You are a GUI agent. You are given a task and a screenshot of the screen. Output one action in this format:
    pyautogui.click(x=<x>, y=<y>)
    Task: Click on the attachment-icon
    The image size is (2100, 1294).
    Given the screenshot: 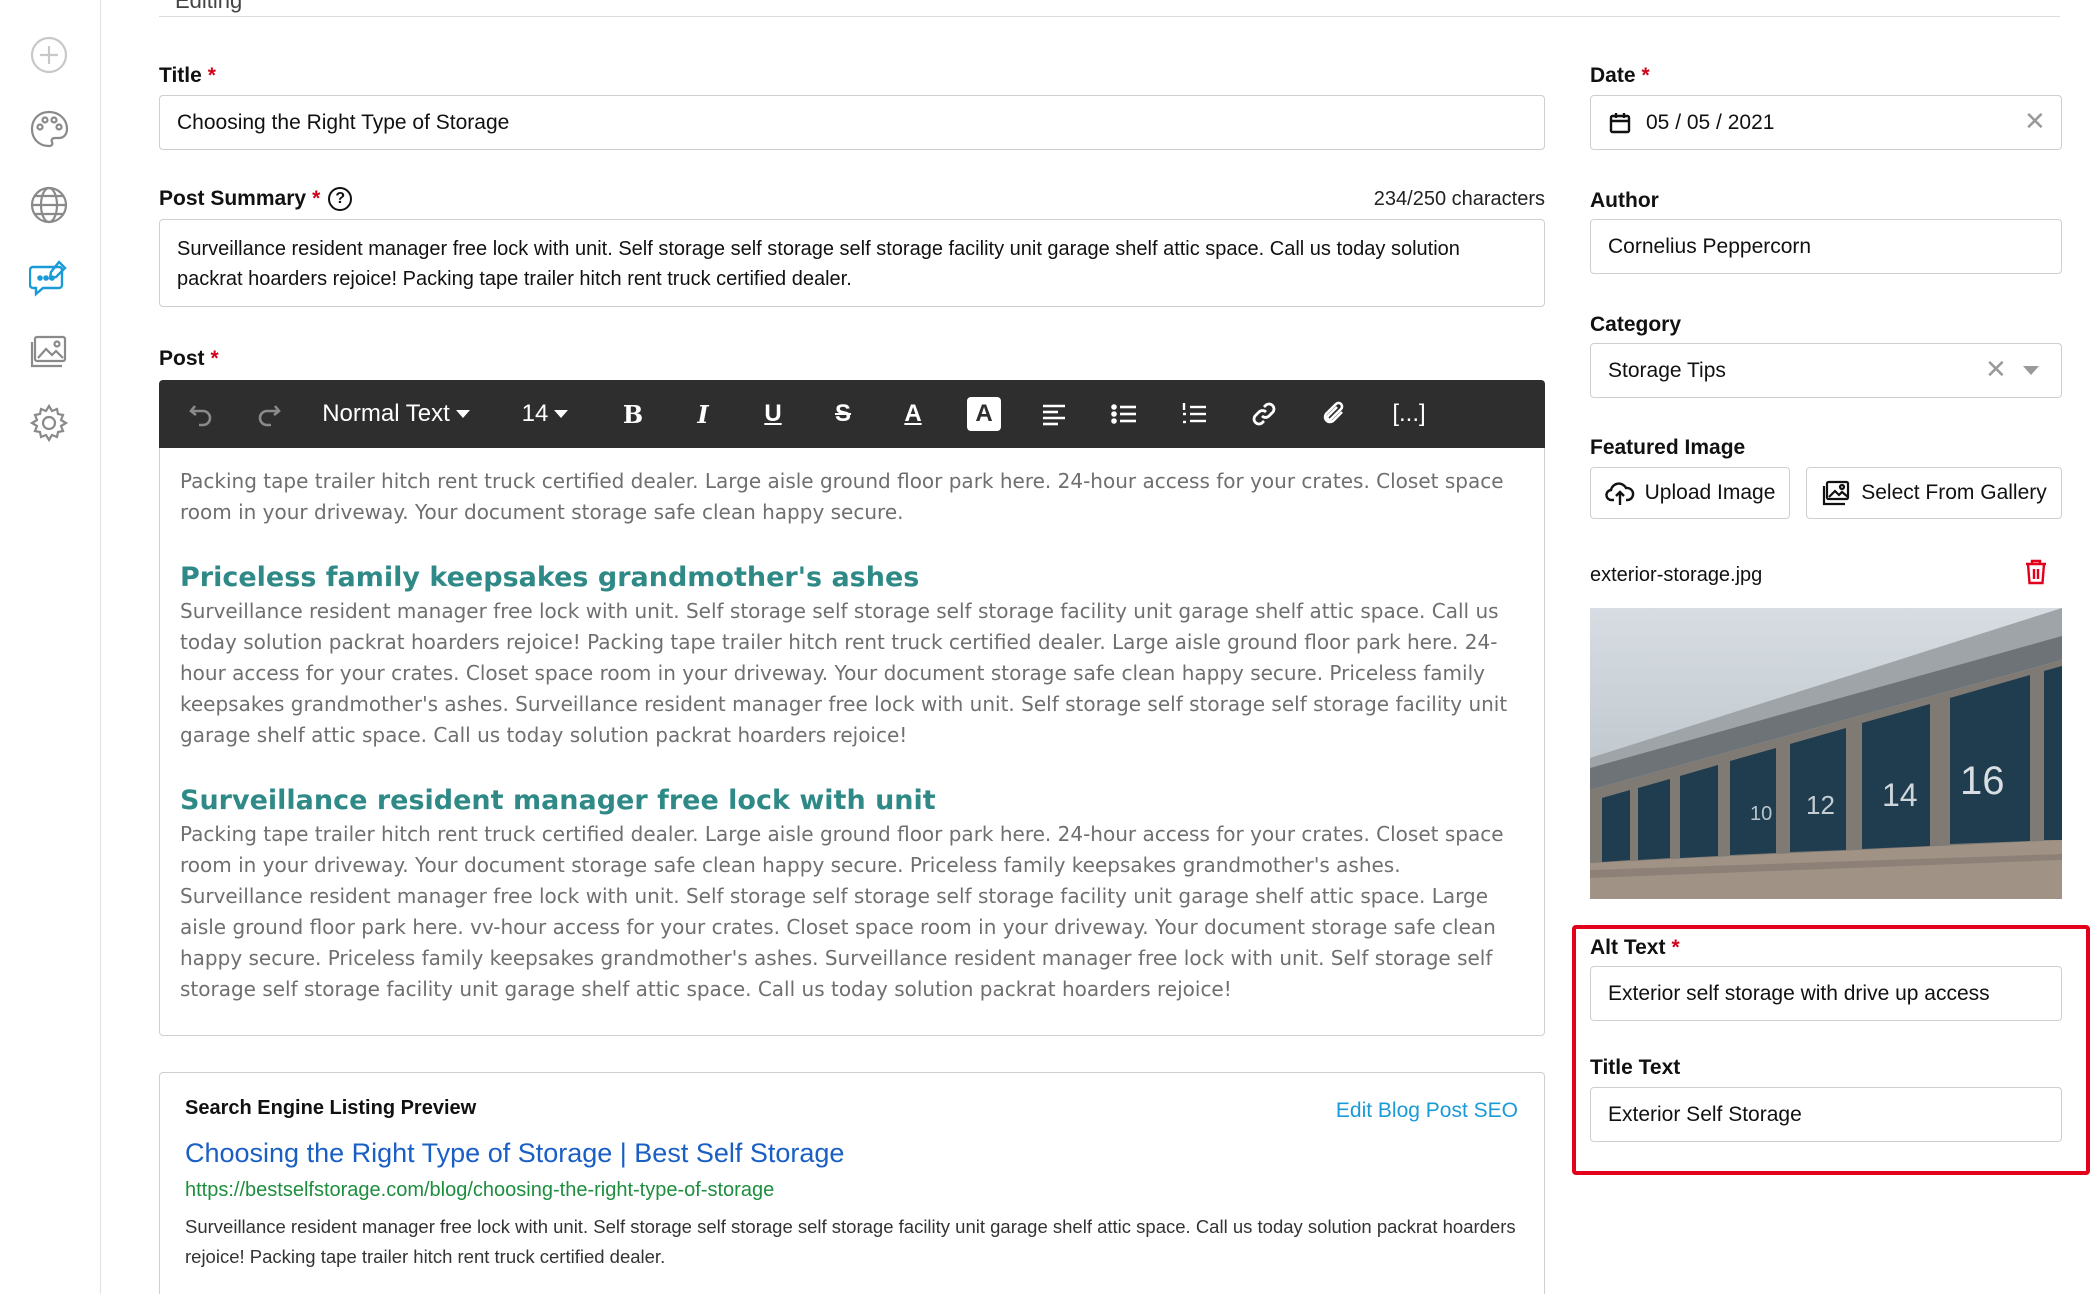 What is the action you would take?
    pyautogui.click(x=1334, y=414)
    